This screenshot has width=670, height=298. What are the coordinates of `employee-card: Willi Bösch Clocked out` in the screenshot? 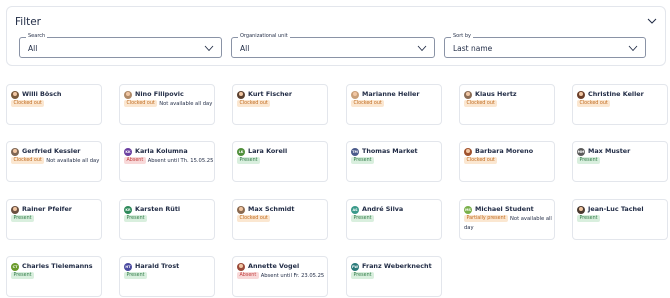 It's located at (54, 104).